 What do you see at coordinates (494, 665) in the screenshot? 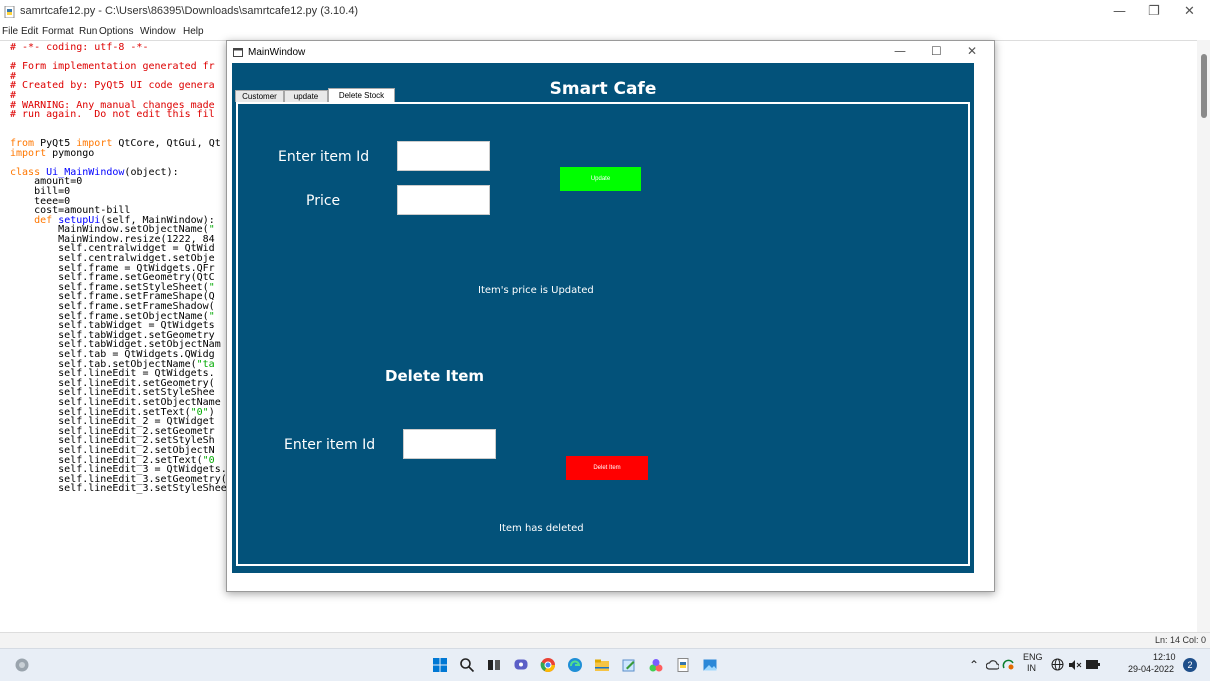
I see `task-view-icon` at bounding box center [494, 665].